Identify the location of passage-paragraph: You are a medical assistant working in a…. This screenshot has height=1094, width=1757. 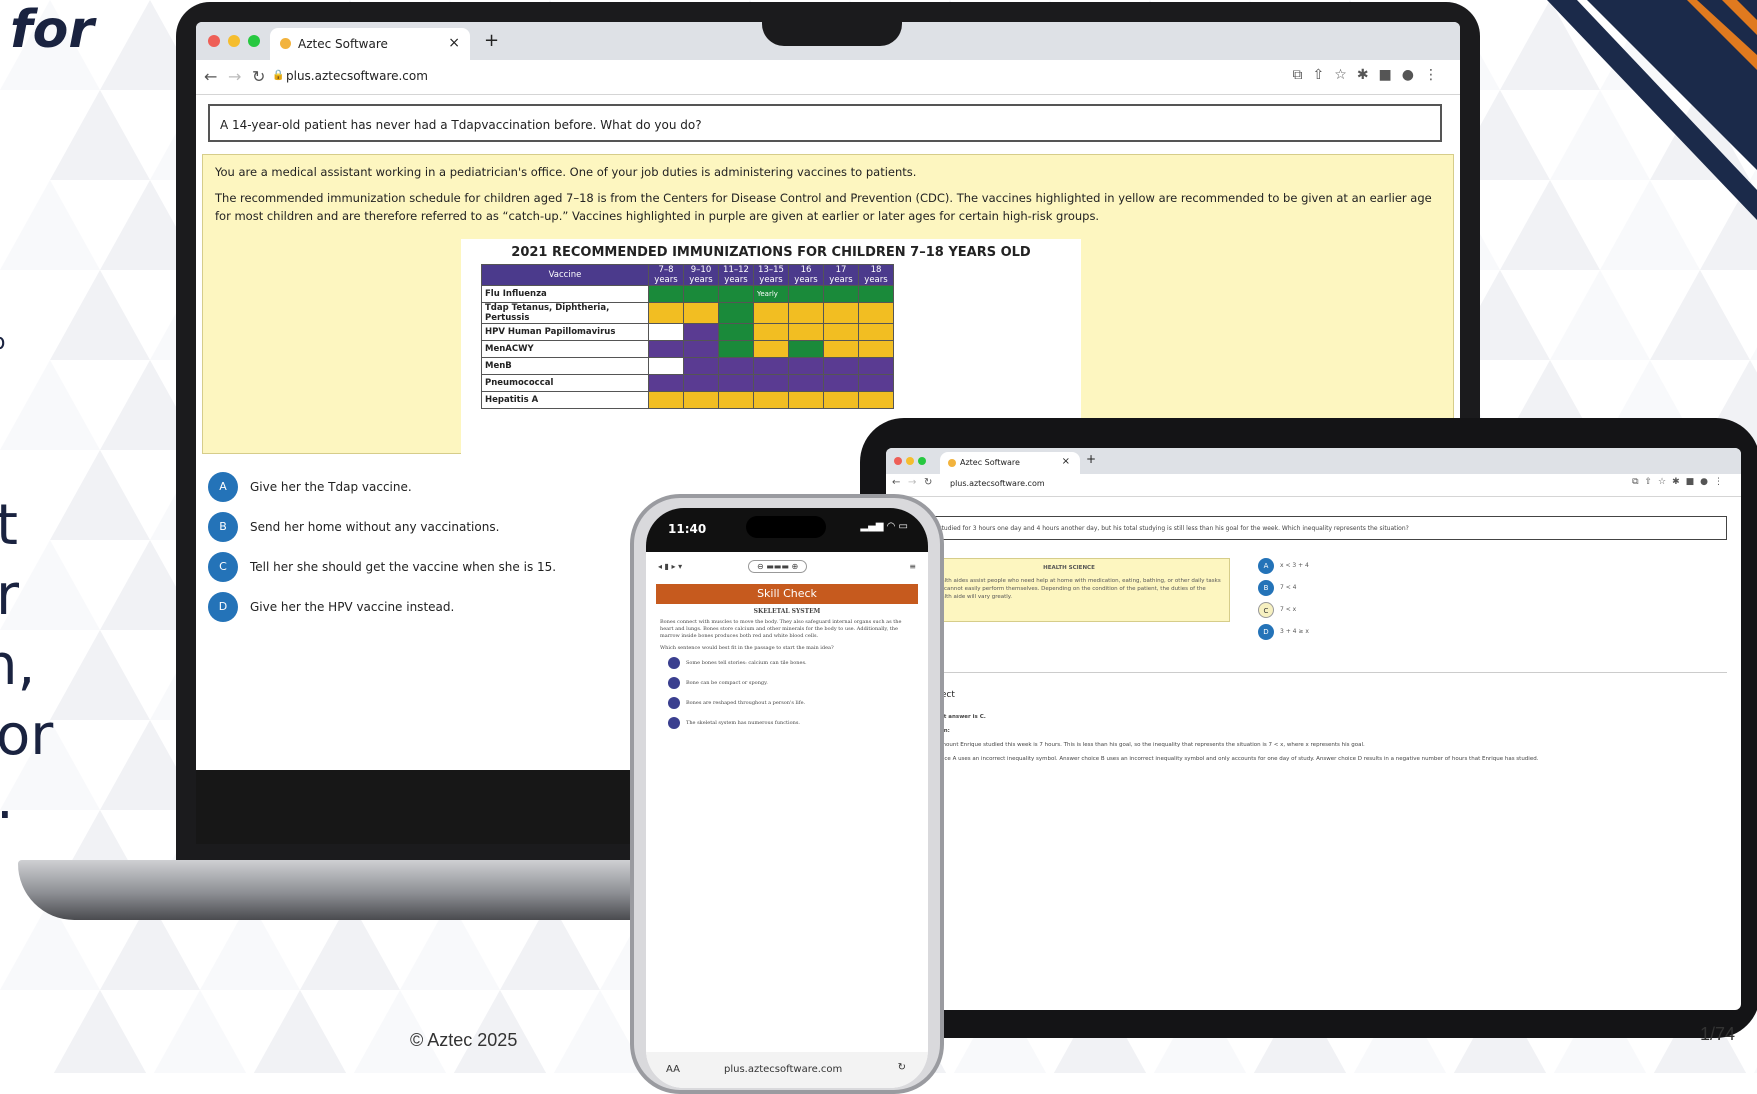
(566, 172).